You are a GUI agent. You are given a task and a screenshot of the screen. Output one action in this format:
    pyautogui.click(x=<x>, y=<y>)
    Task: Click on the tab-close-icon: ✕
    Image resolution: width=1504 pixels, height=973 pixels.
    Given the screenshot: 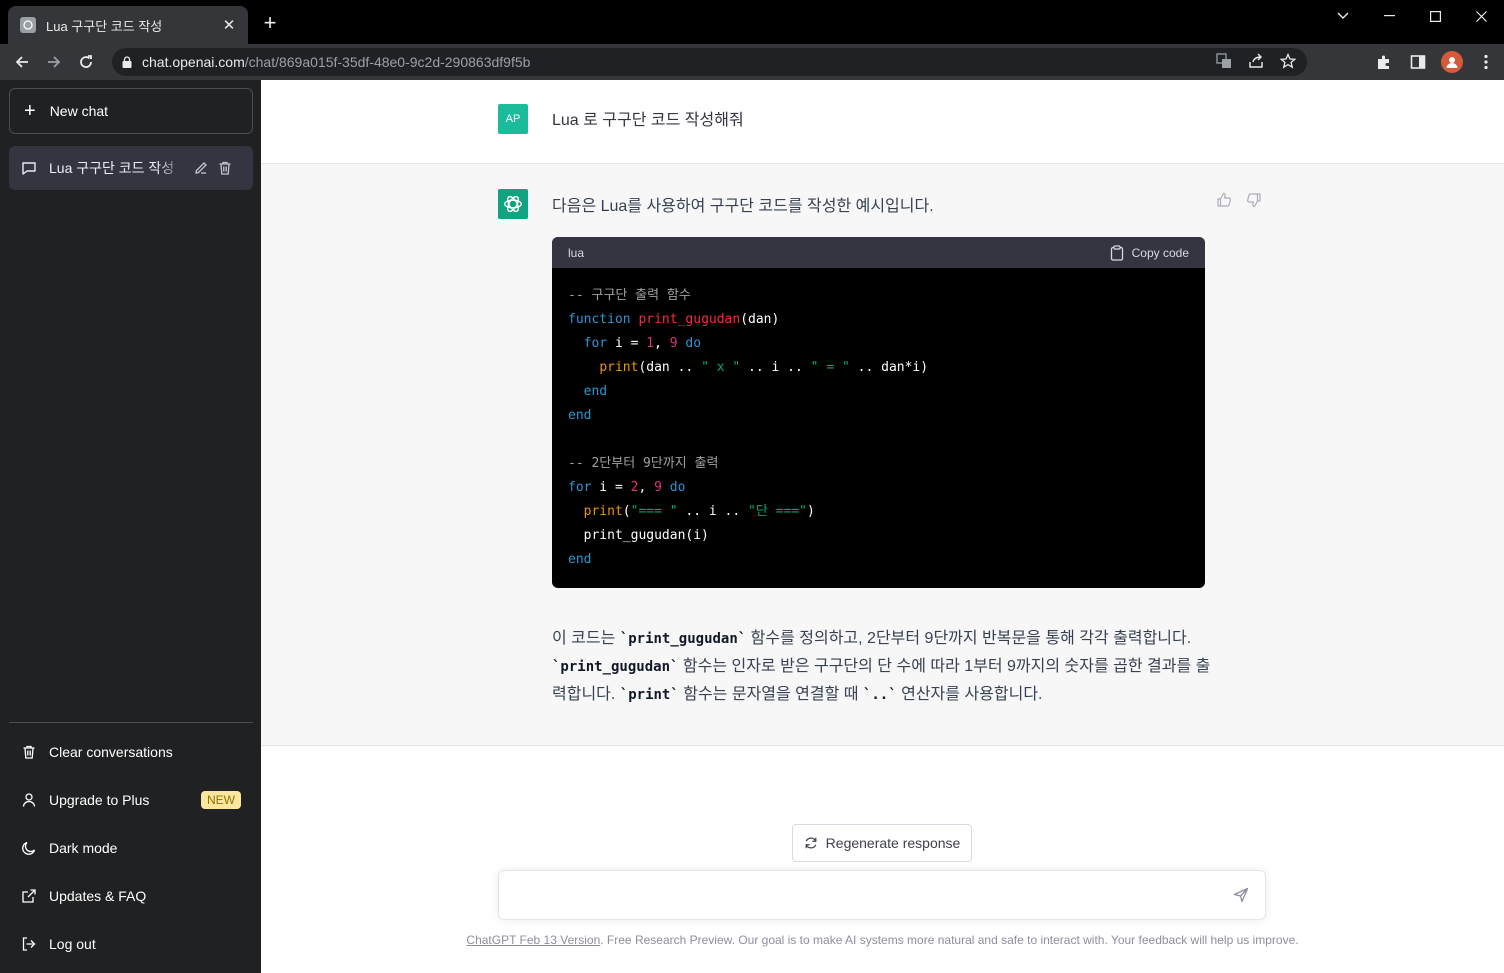 What is the action you would take?
    pyautogui.click(x=229, y=25)
    